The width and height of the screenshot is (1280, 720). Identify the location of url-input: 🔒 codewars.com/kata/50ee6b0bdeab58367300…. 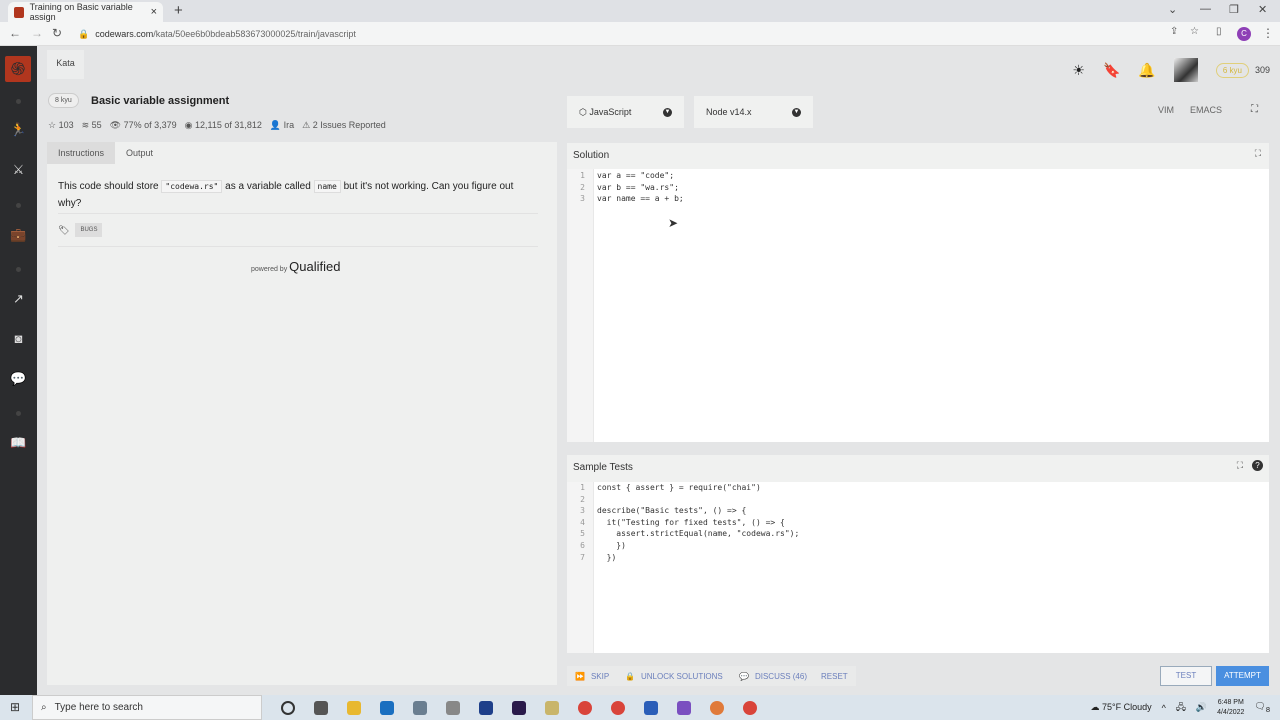
(628, 34).